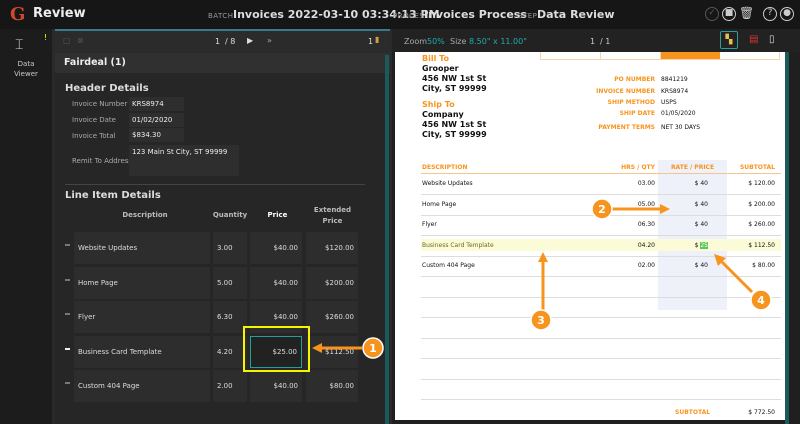 The image size is (800, 424). What do you see at coordinates (602, 209) in the screenshot?
I see `callout-2: 2` at bounding box center [602, 209].